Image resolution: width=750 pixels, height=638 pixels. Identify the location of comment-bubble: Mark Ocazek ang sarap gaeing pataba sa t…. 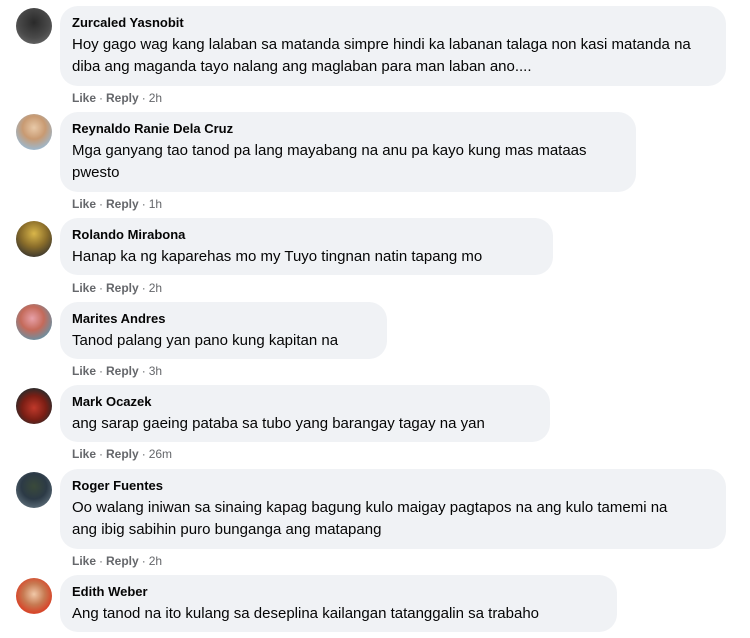
(305, 413).